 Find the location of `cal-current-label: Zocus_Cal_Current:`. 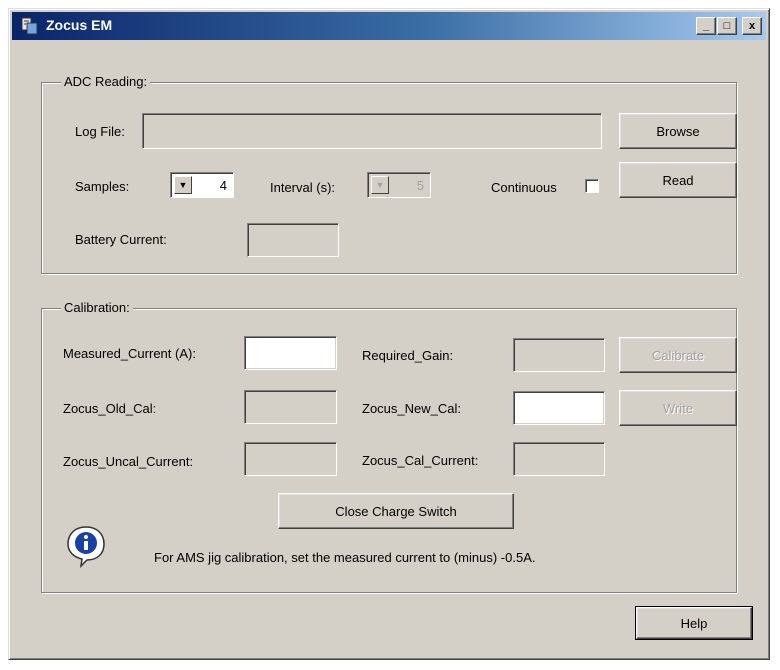

cal-current-label: Zocus_Cal_Current: is located at coordinates (420, 460).